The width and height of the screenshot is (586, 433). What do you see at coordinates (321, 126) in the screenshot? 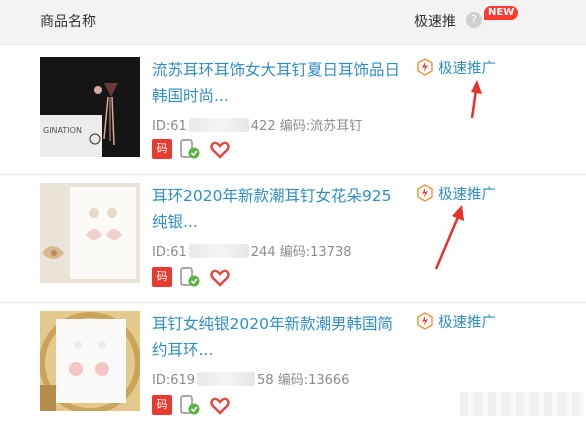
I see `product-code: 编码:流苏耳钉` at bounding box center [321, 126].